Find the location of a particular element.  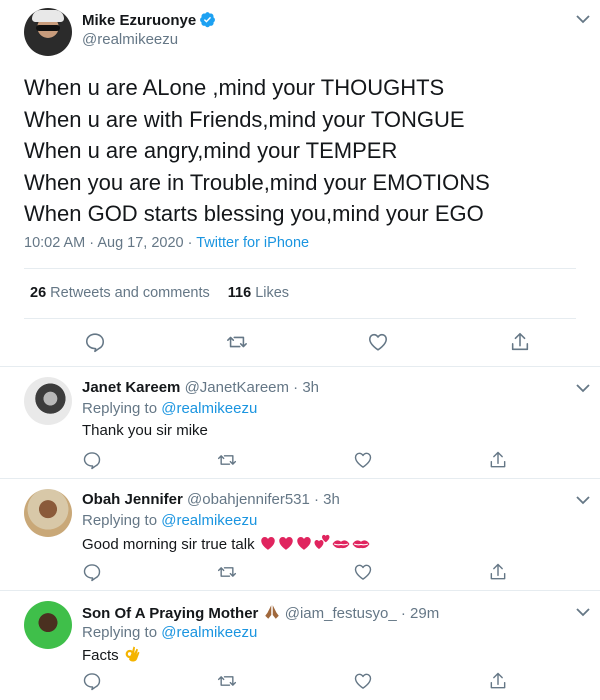

author-name: Mike Ezuruonye is located at coordinates (149, 20).